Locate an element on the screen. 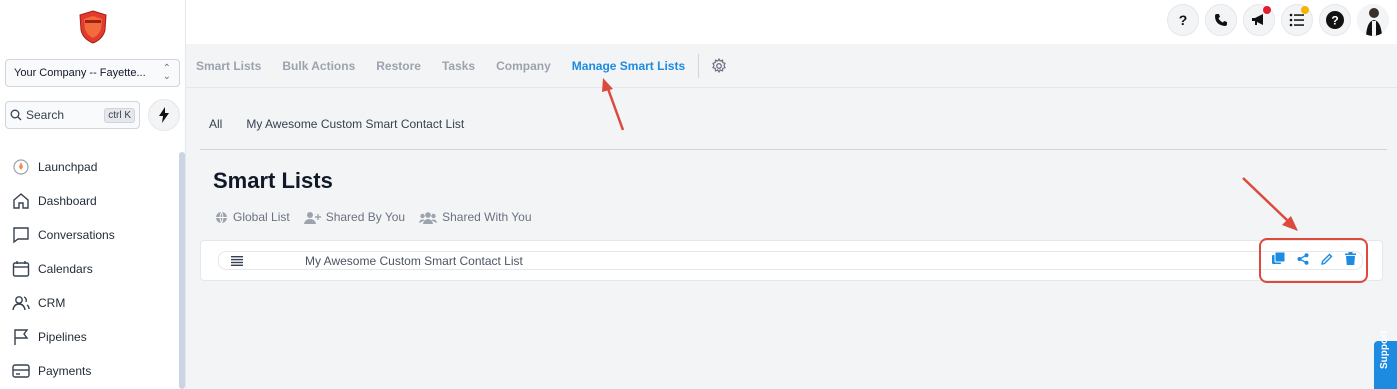 This screenshot has height=389, width=1397. search-shortcut: ctrl K is located at coordinates (119, 115).